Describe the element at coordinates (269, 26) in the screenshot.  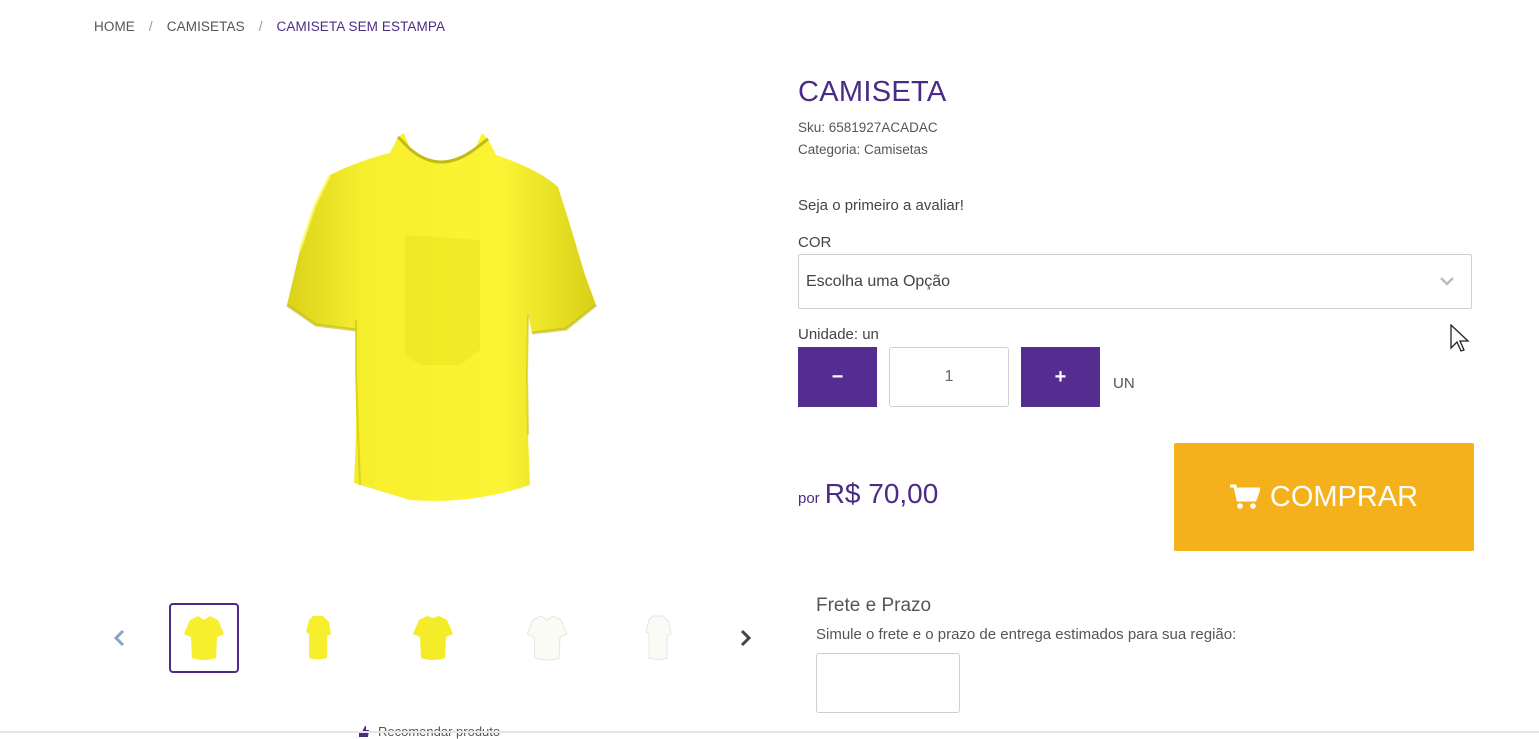
I see `breadcrumb: HOME / CAMISETAS / CAMISETA SEM ESTAMPA` at that location.